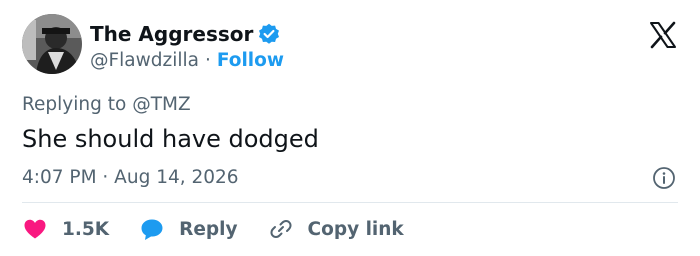 The height and width of the screenshot is (256, 700). I want to click on action-bar: 1.5K Reply Copy link, so click(228, 229).